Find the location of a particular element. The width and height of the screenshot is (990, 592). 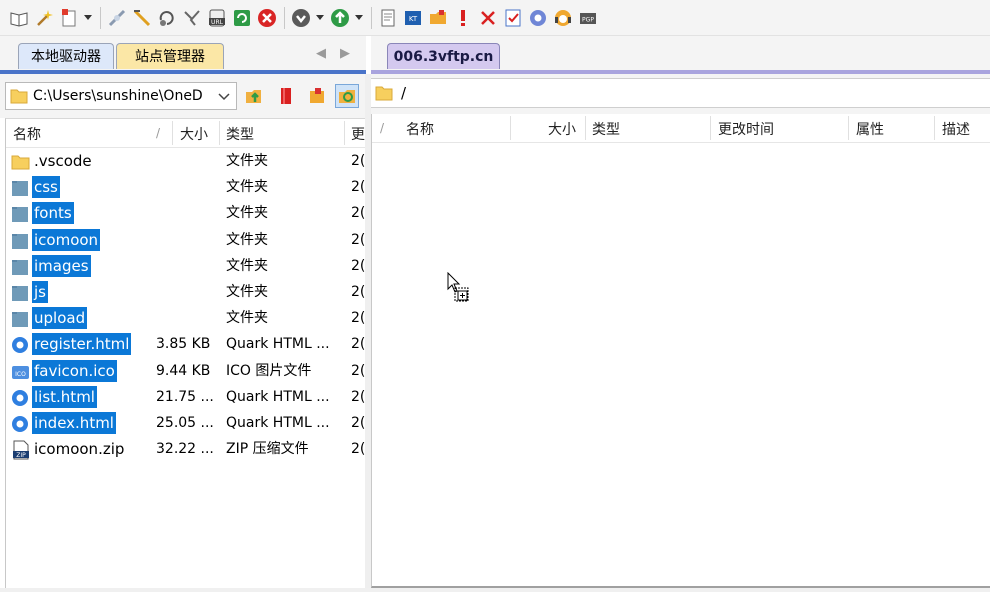

go-icon is located at coordinates (340, 18).